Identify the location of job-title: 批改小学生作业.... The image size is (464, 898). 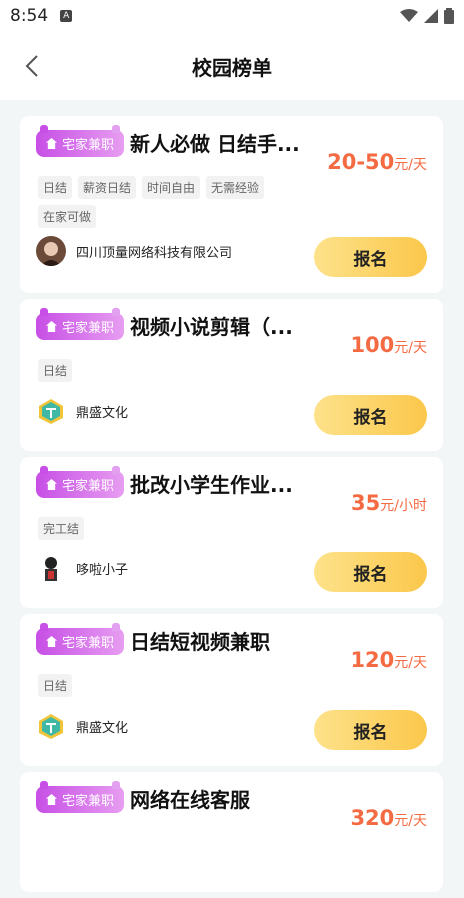
(211, 485).